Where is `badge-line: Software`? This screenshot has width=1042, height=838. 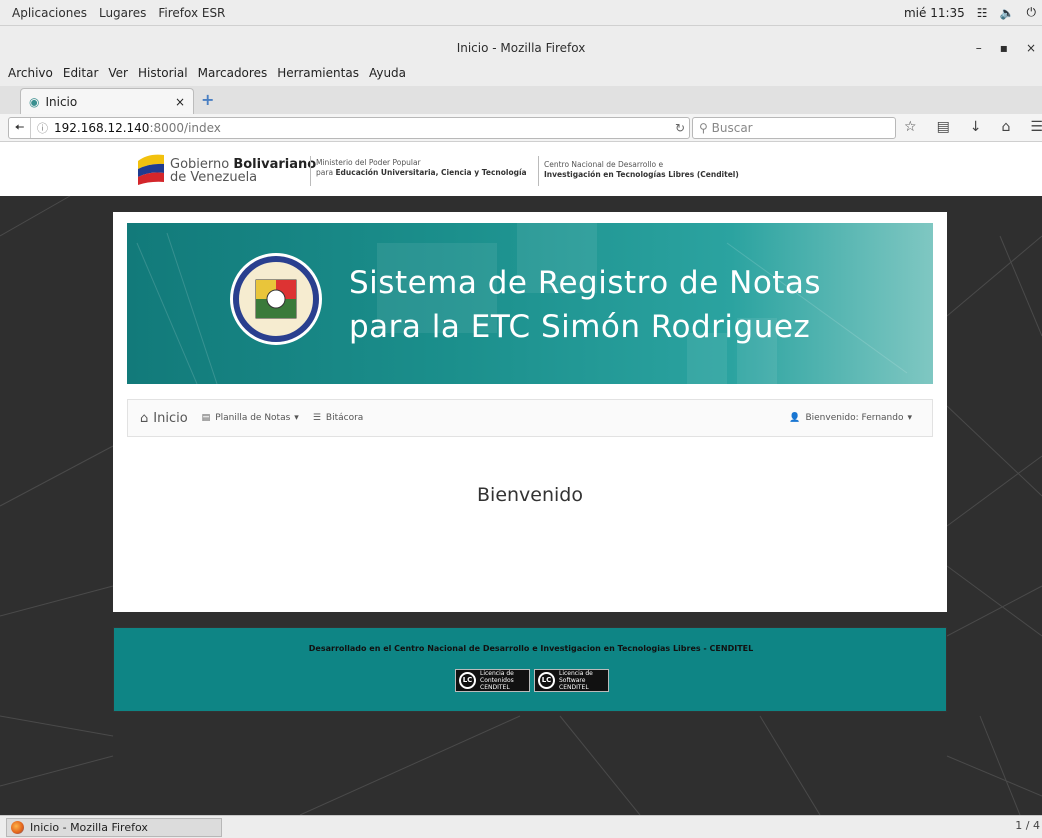 badge-line: Software is located at coordinates (572, 680).